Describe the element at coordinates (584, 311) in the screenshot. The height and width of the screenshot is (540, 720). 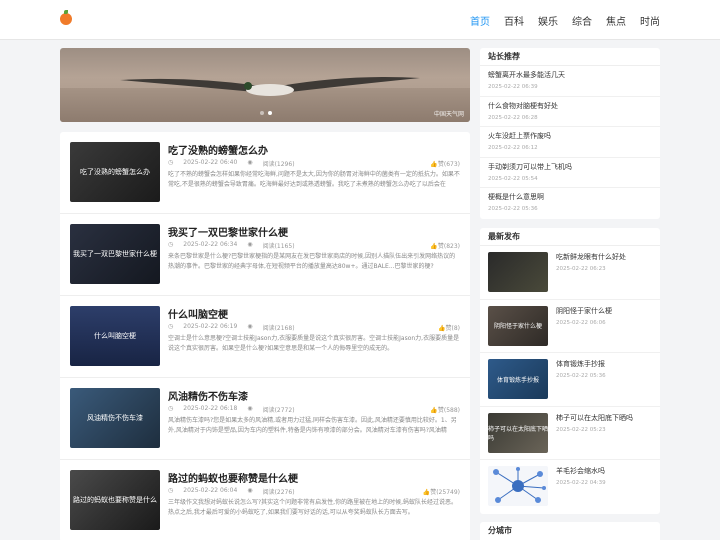
I see `latest-item-title: 阴阳怪于家什么梗` at that location.